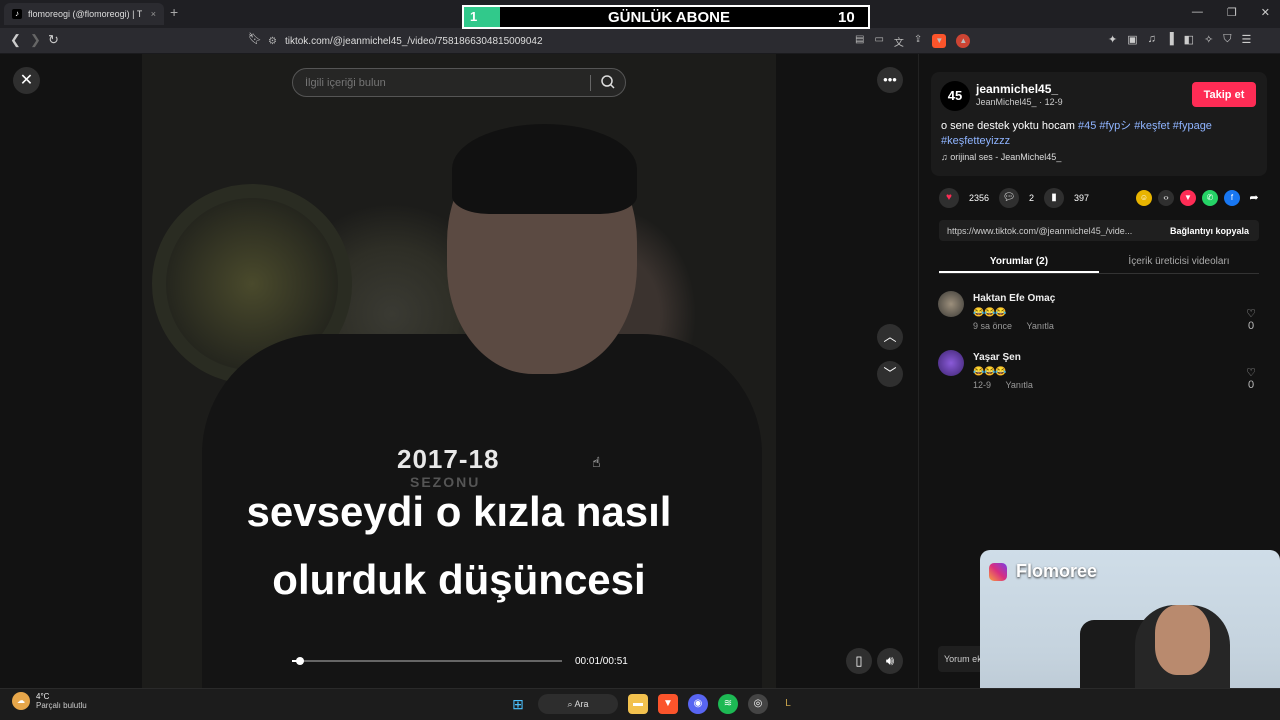 This screenshot has width=1280, height=720. I want to click on heart-icon: ♥, so click(949, 198).